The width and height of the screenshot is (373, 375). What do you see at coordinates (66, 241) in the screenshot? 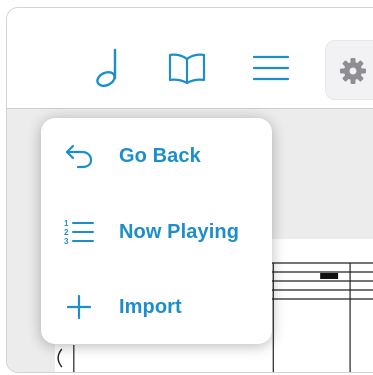
I see `svg-text: 3` at bounding box center [66, 241].